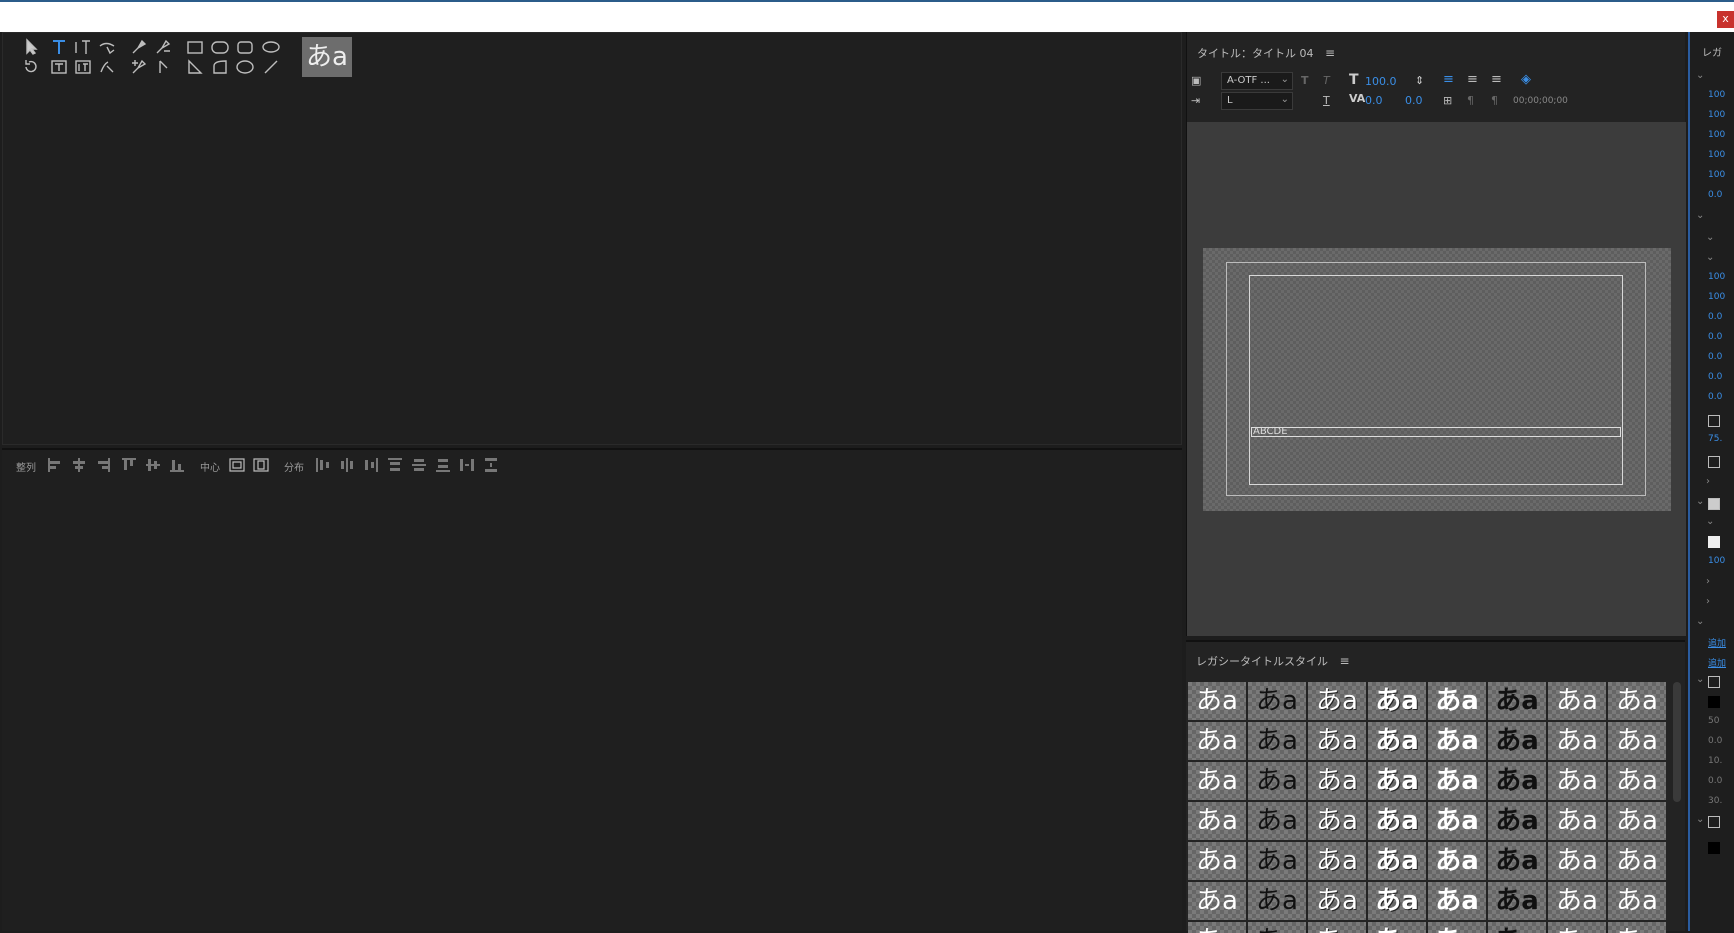 This screenshot has width=1734, height=933. What do you see at coordinates (237, 465) in the screenshot?
I see `center-horizontal-icon` at bounding box center [237, 465].